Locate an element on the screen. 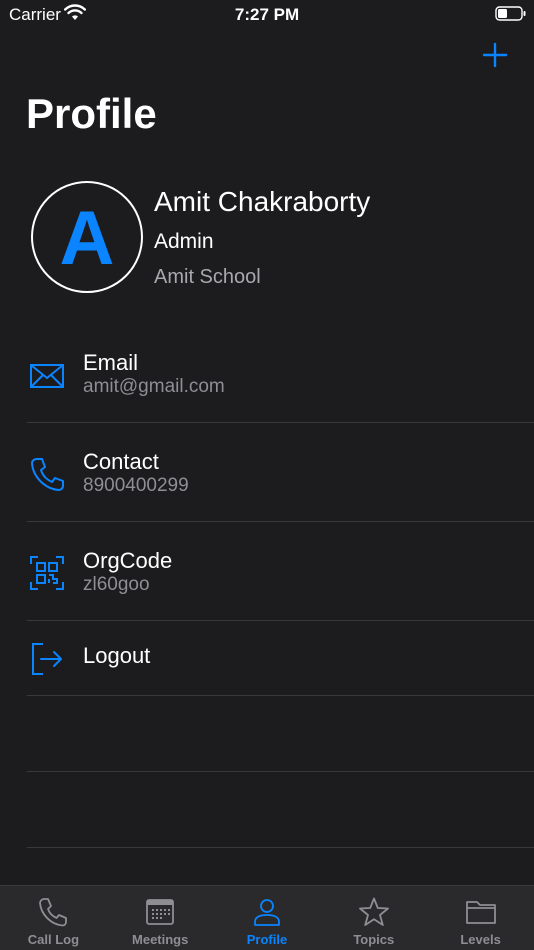  qr-code-icon is located at coordinates (47, 573).